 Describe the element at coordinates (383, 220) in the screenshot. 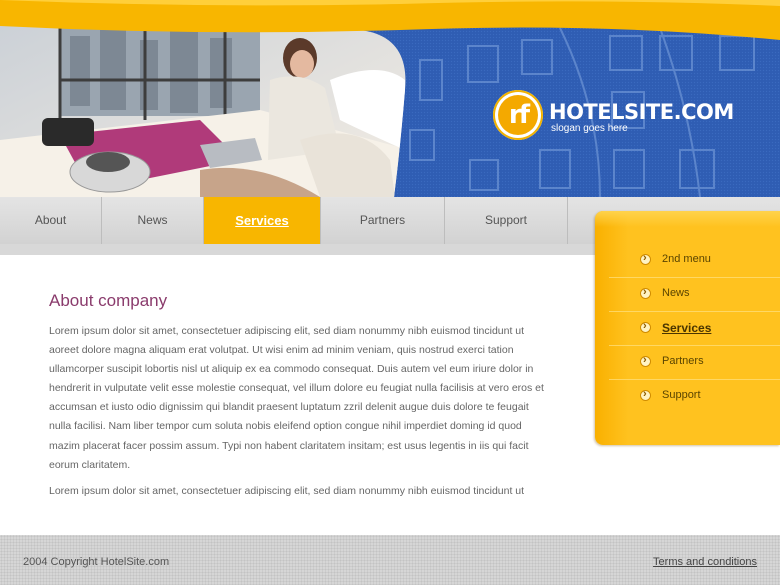

I see `nav-item-partners: Partners` at that location.